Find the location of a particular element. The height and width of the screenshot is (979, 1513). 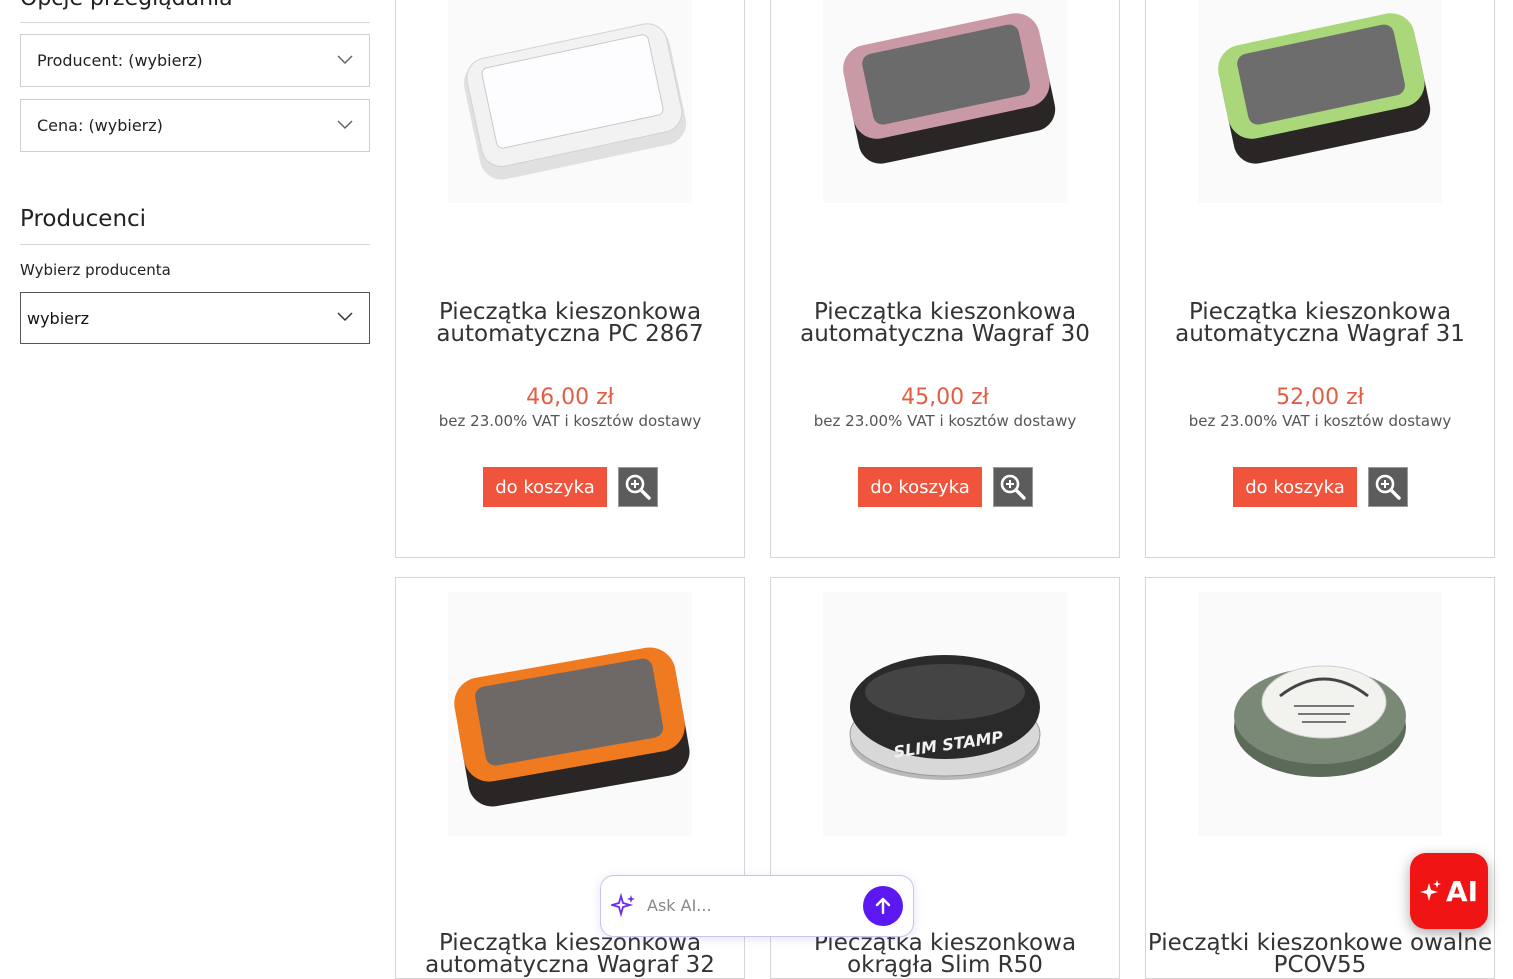

product-price: 45,00 zł is located at coordinates (945, 397).